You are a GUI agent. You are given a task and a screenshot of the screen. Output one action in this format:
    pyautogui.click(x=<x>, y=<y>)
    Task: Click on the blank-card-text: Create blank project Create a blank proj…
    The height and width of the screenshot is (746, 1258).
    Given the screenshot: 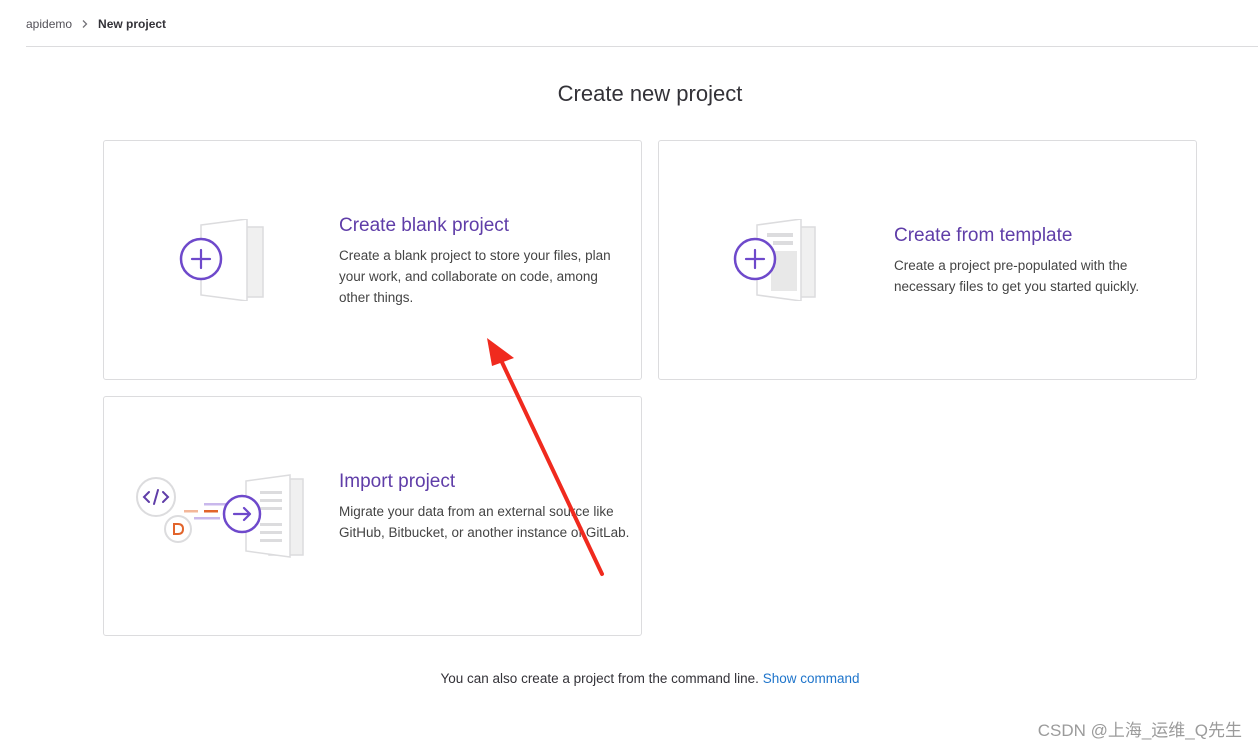 What is the action you would take?
    pyautogui.click(x=484, y=261)
    